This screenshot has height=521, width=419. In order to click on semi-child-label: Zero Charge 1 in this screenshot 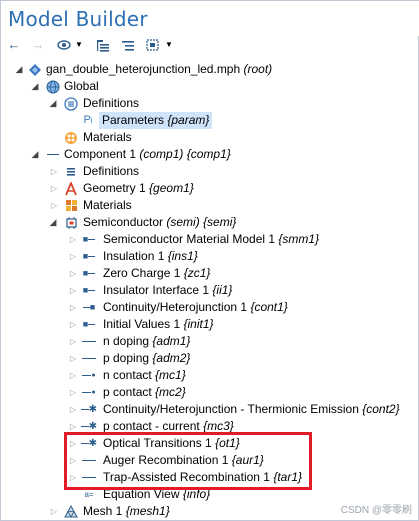, I will do `click(142, 273)`.